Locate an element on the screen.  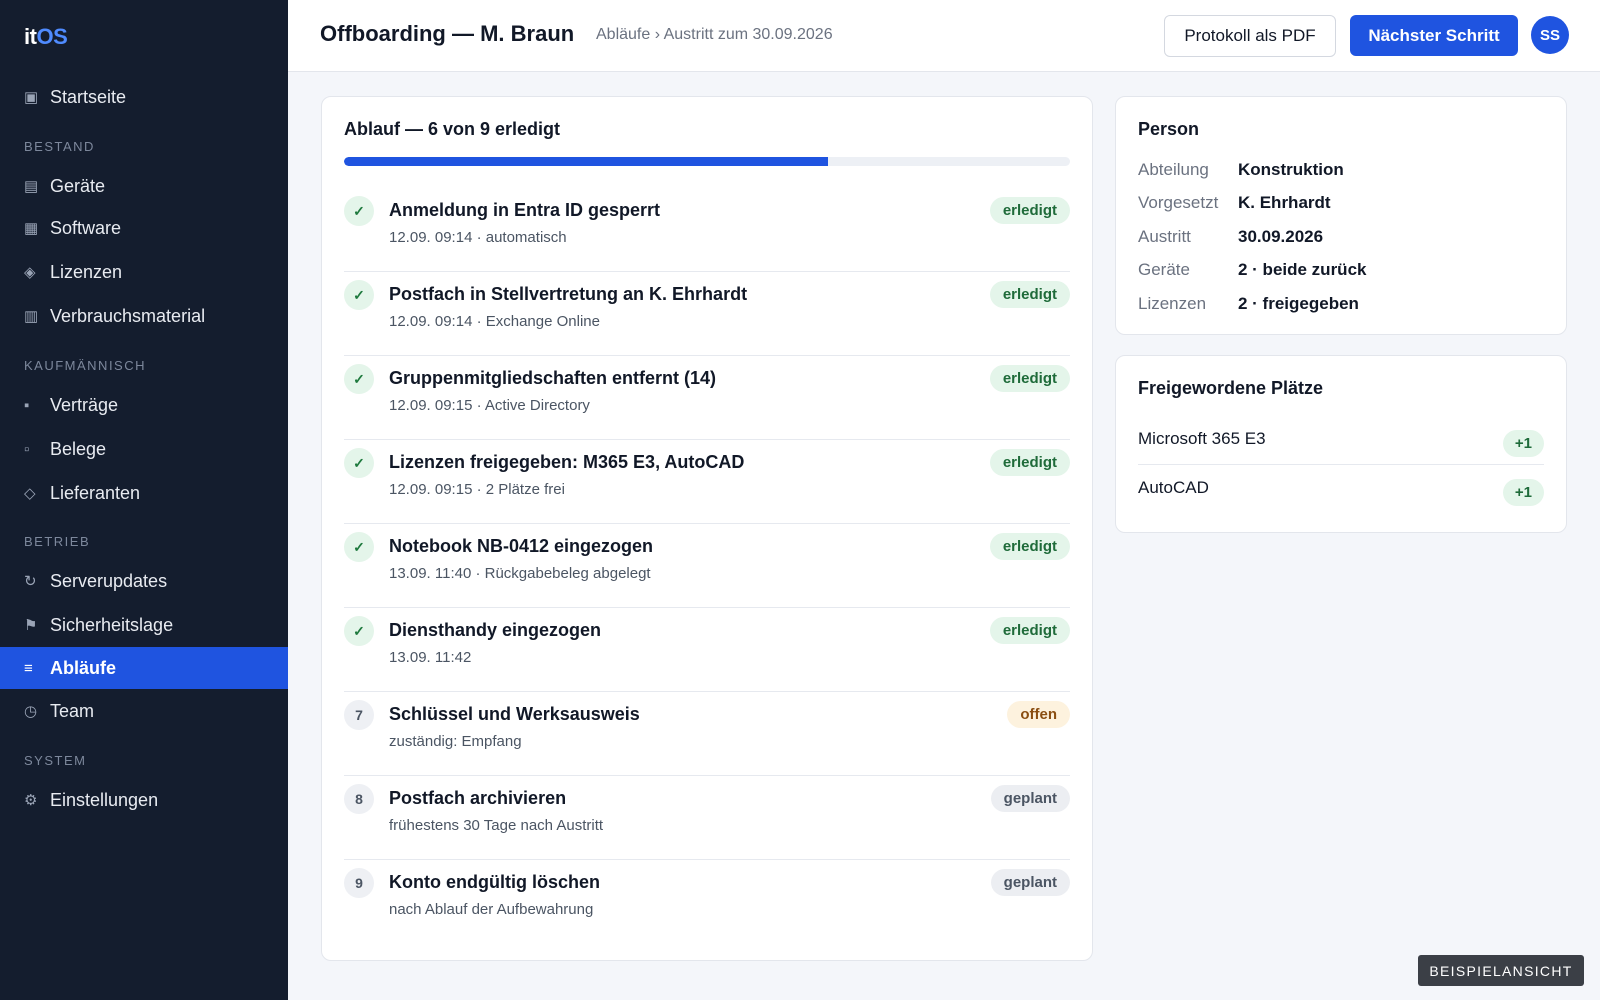
seat-name: Microsoft 365 E3 is located at coordinates (1202, 438).